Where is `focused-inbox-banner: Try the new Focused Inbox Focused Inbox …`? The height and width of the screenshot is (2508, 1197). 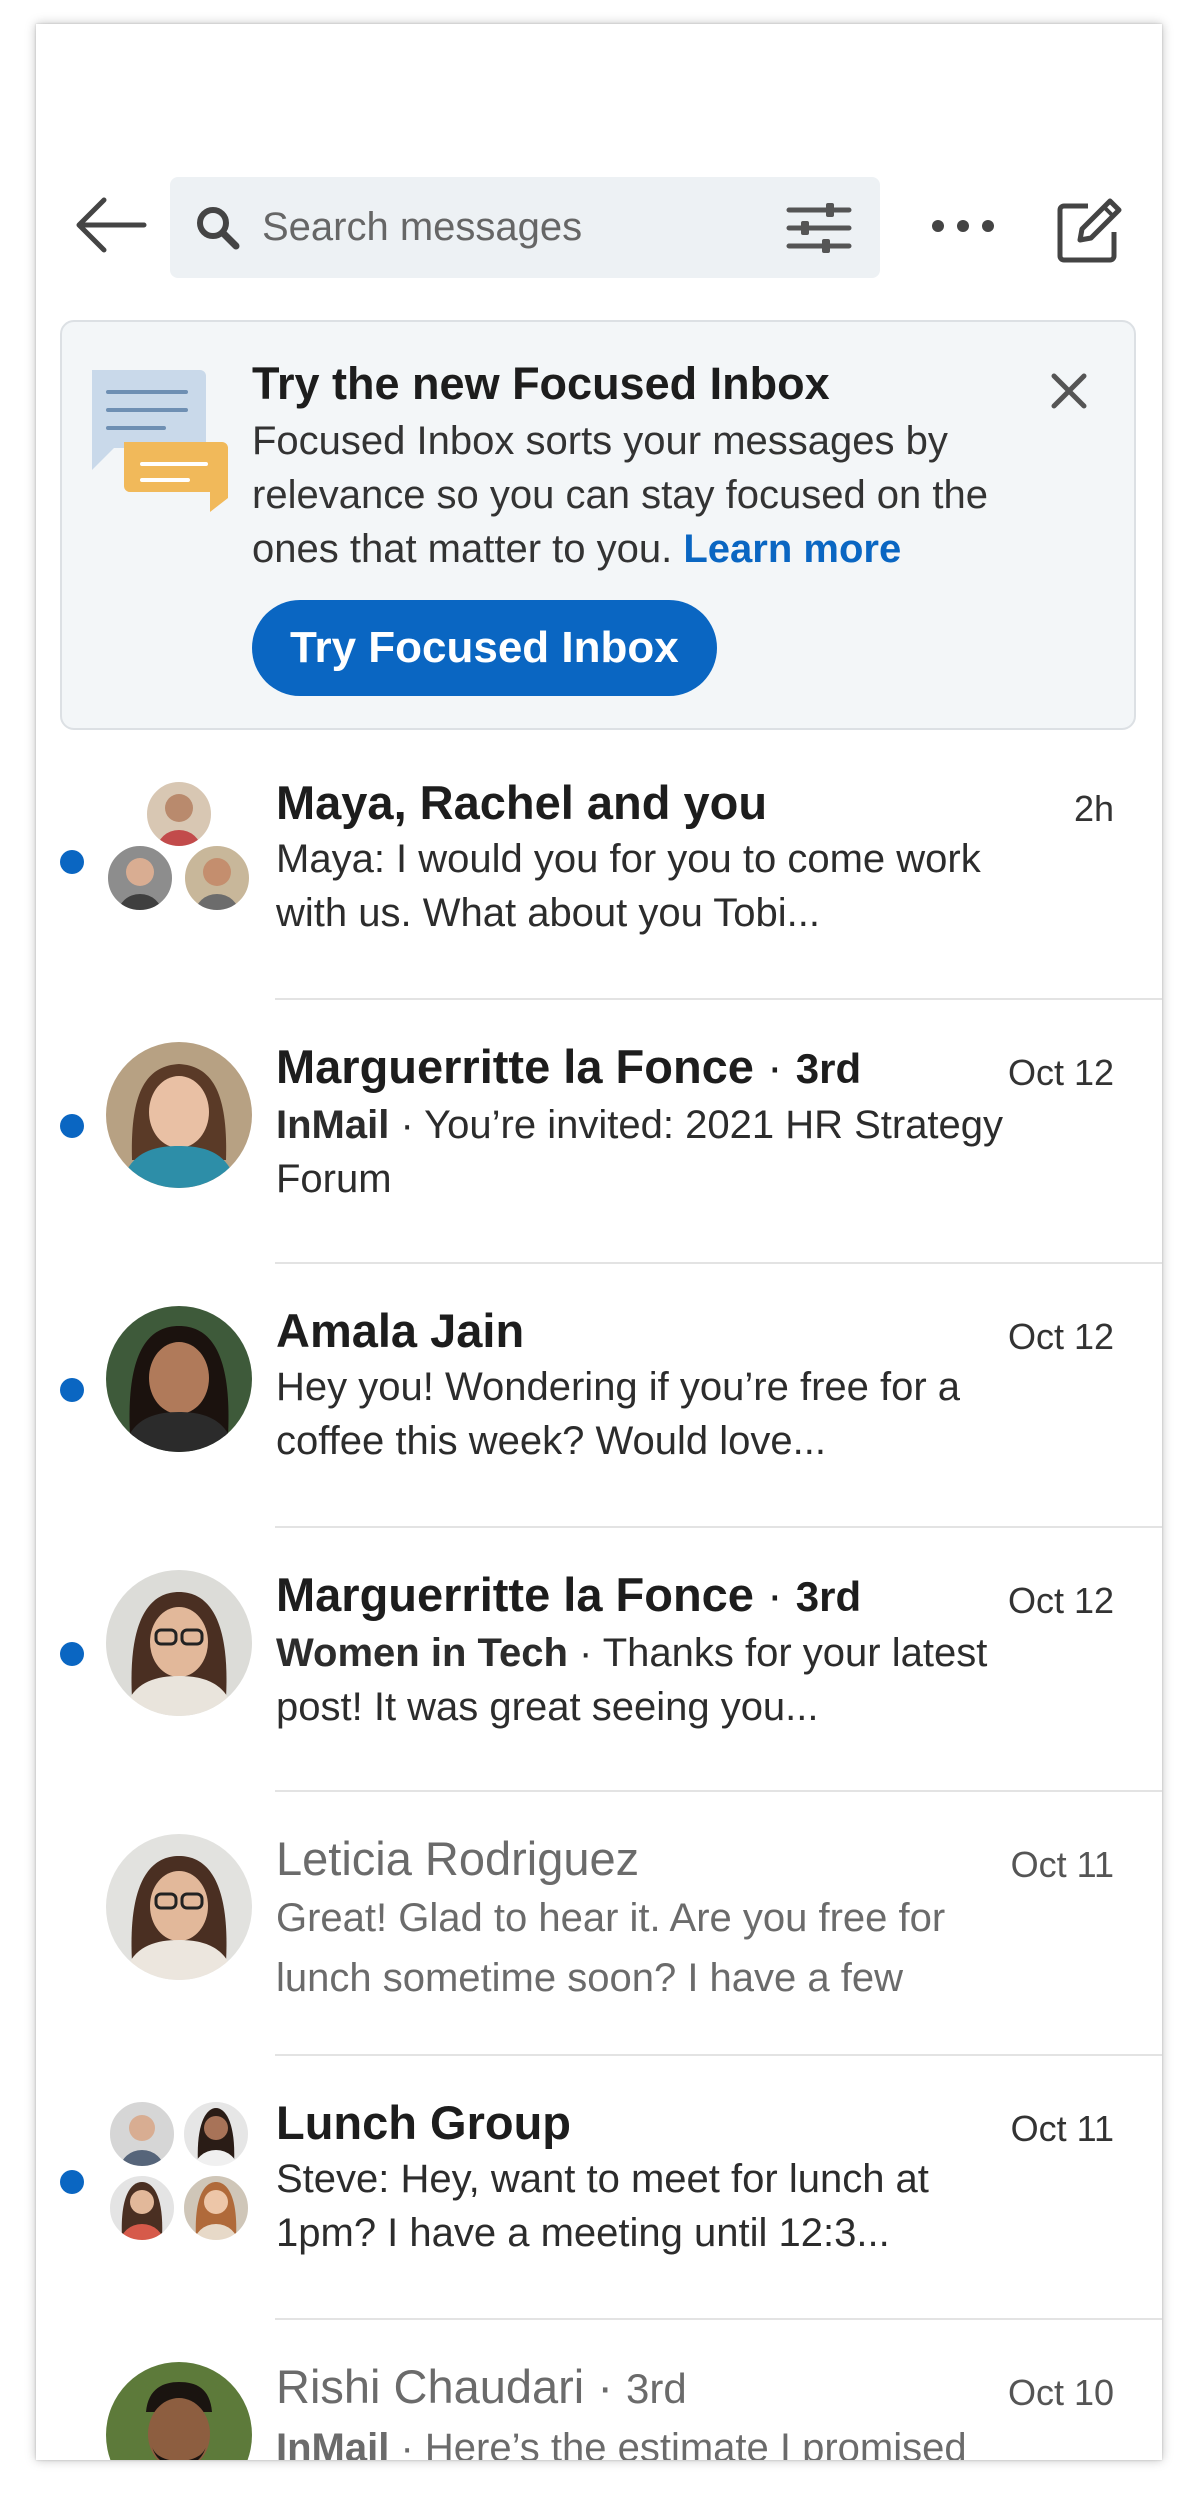
focused-inbox-banner: Try the new Focused Inbox Focused Inbox … is located at coordinates (598, 525).